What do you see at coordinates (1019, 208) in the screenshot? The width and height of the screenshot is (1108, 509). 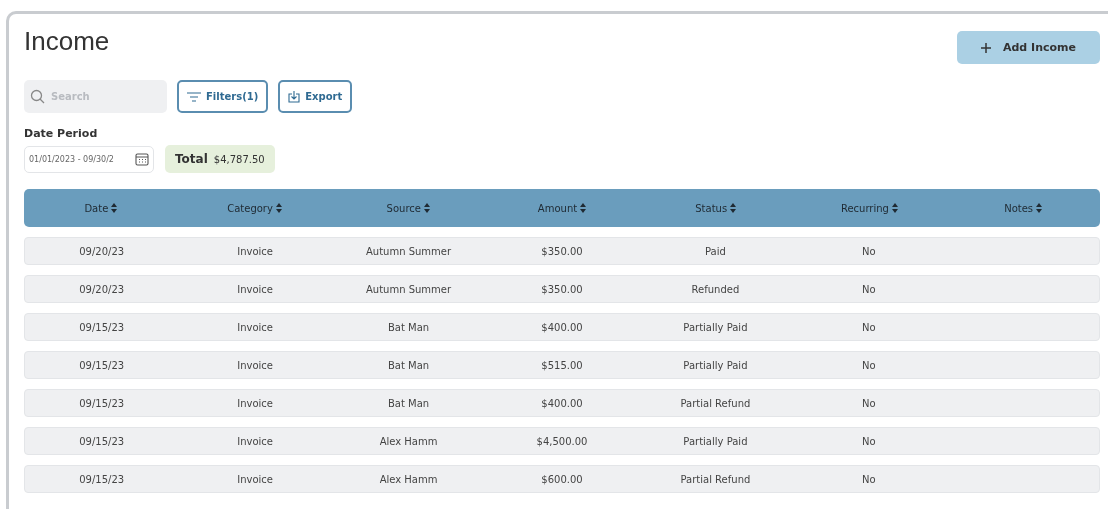 I see `column-header: Notes` at bounding box center [1019, 208].